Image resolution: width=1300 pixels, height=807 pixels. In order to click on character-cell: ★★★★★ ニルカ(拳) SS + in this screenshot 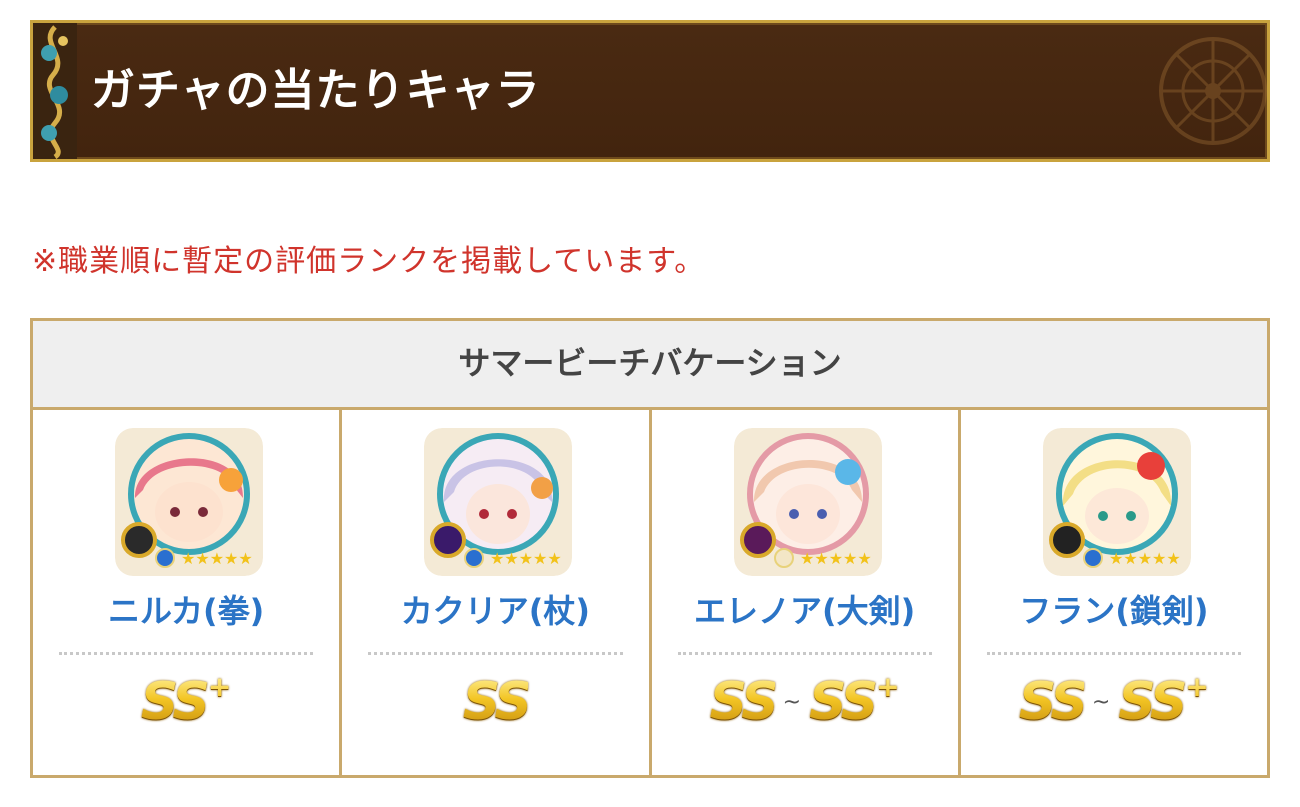, I will do `click(188, 592)`.